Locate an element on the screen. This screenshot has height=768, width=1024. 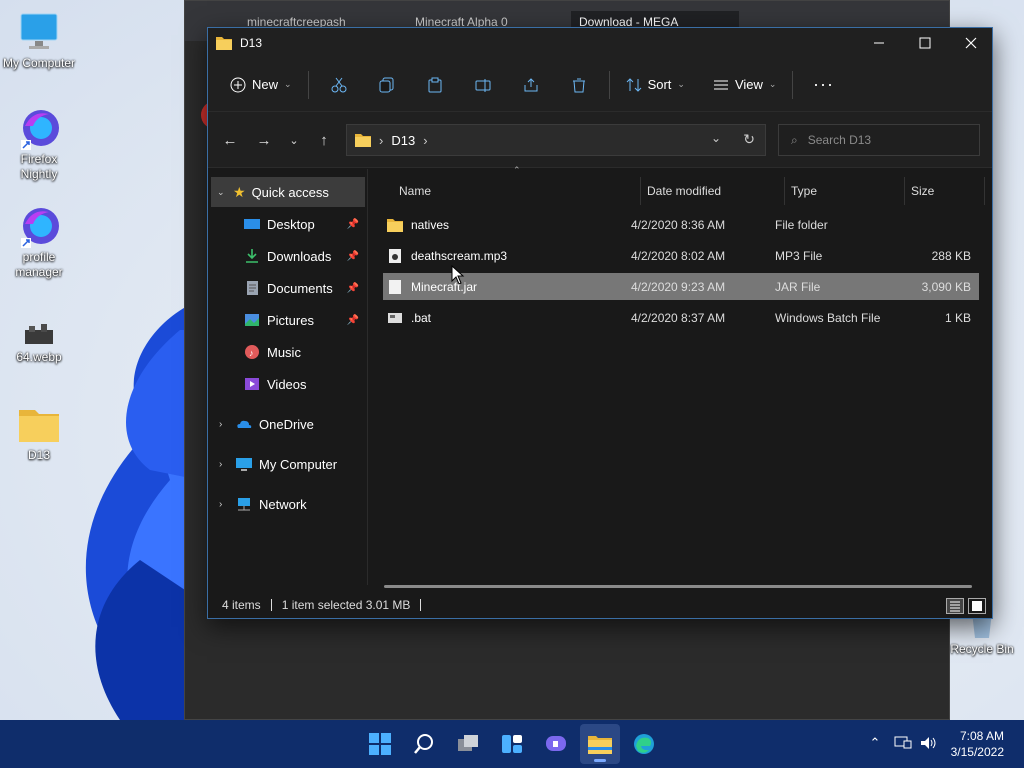
paste-button is located at coordinates (435, 85).